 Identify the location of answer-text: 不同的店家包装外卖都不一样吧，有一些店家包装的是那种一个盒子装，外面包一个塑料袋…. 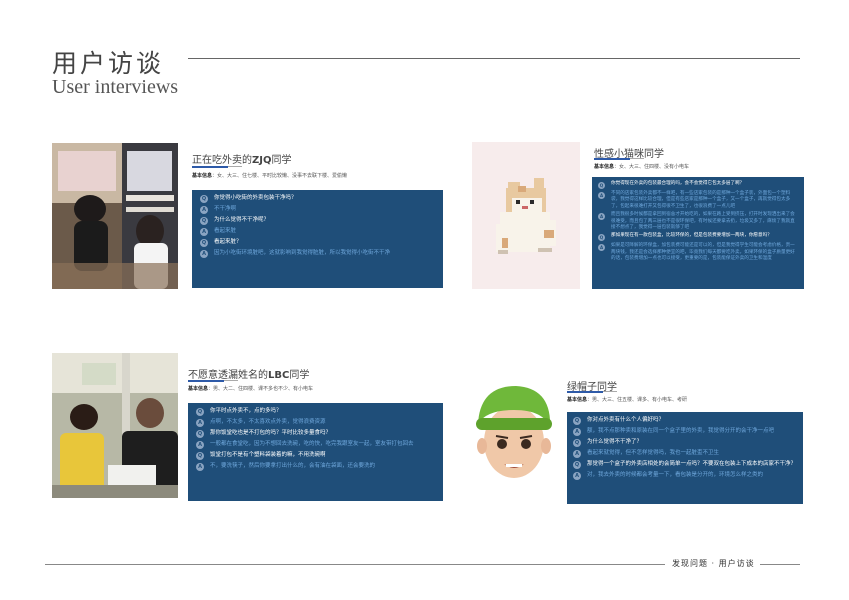
(701, 200).